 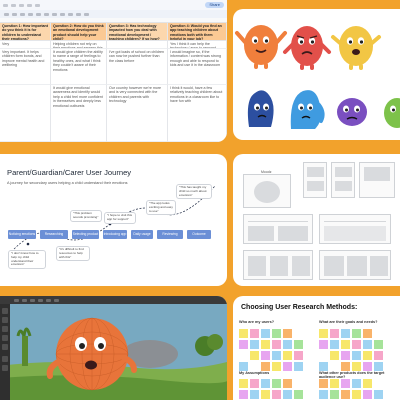 I want to click on italic-icon, so click(x=54, y=14).